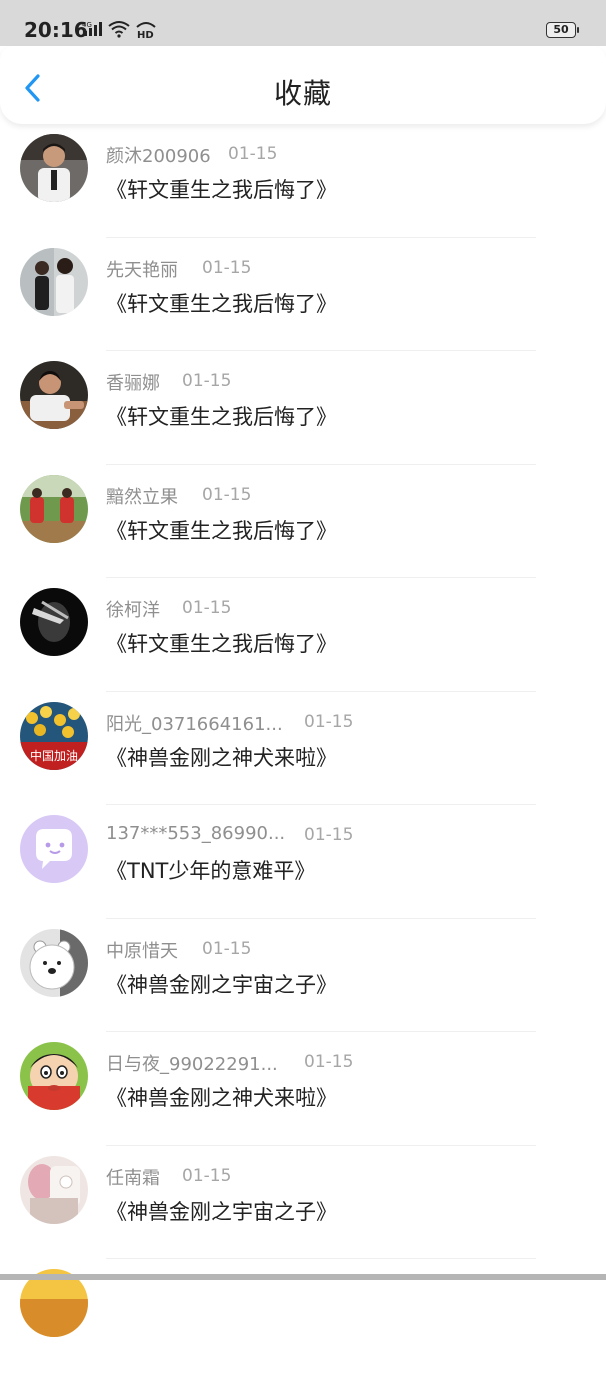 Image resolution: width=606 pixels, height=1373 pixels. I want to click on item-title: 《TNT少年的意难平》, so click(211, 871).